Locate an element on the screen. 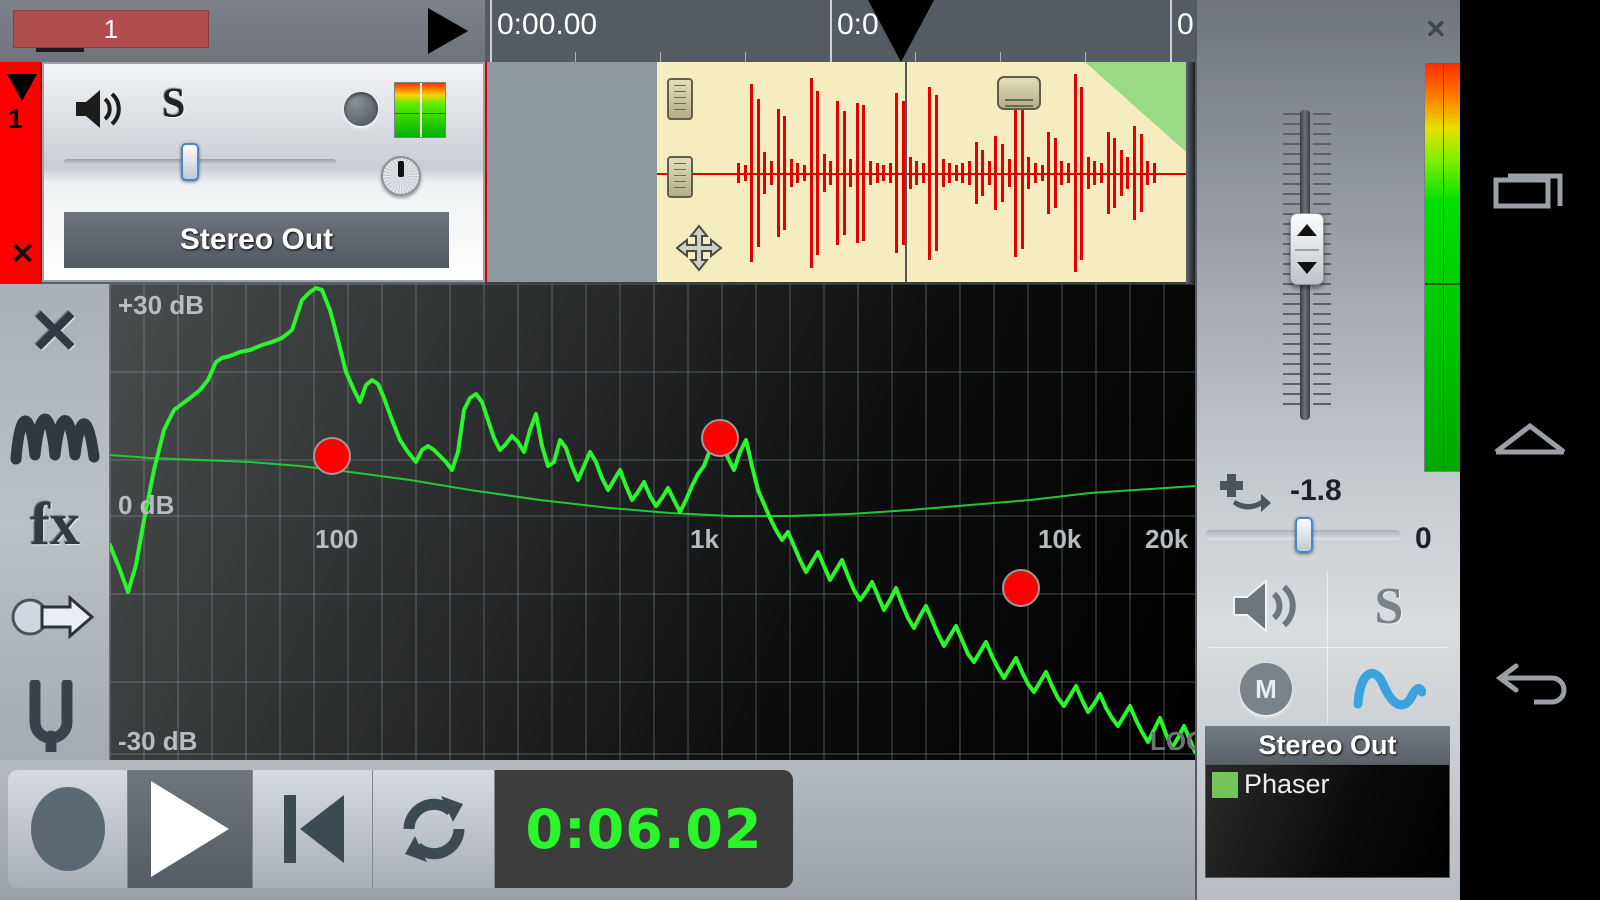 The height and width of the screenshot is (900, 1600). close-x-icon: ✕ is located at coordinates (22, 255).